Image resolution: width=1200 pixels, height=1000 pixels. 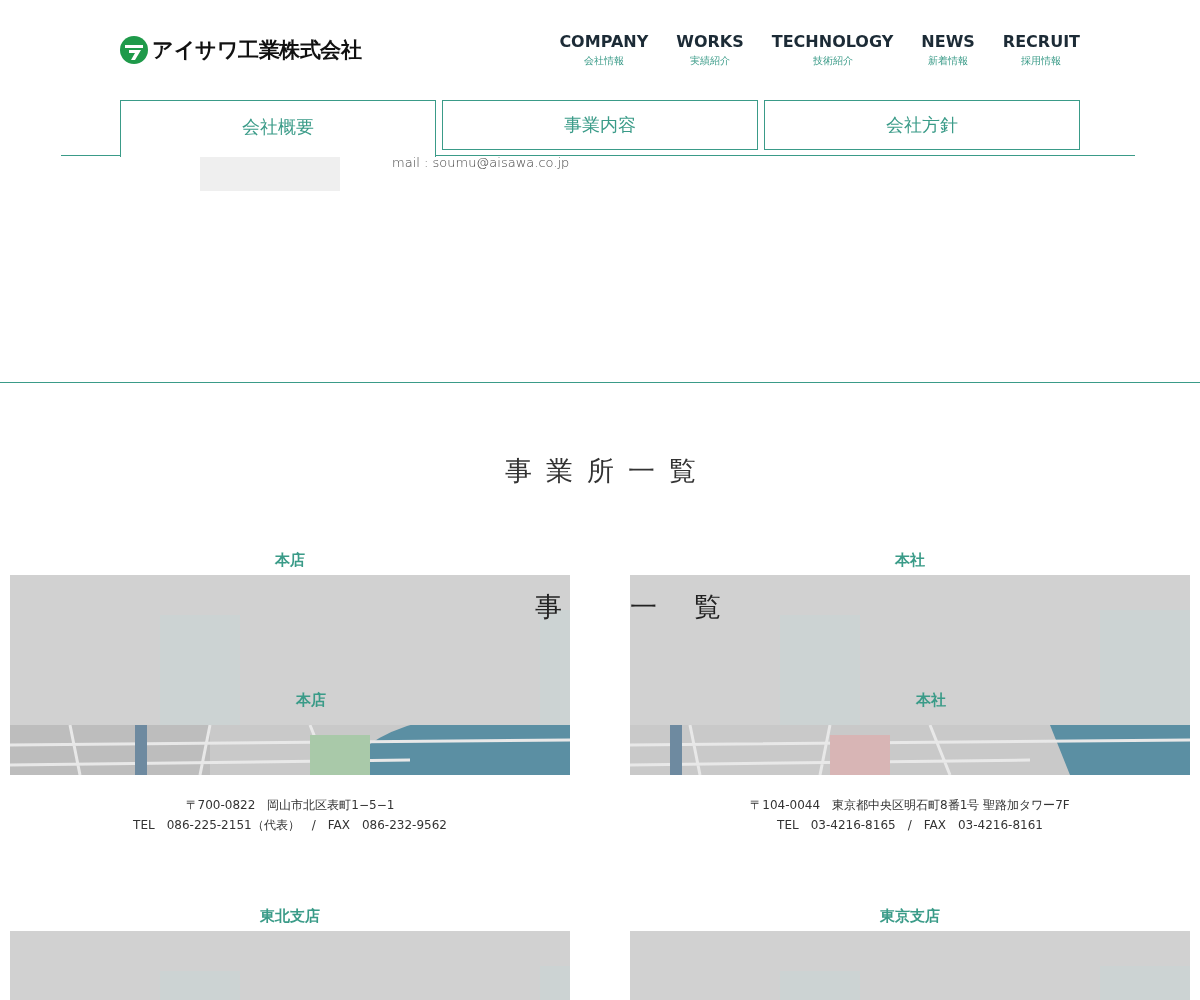 What do you see at coordinates (278, 128) in the screenshot?
I see `tab: 会社概要` at bounding box center [278, 128].